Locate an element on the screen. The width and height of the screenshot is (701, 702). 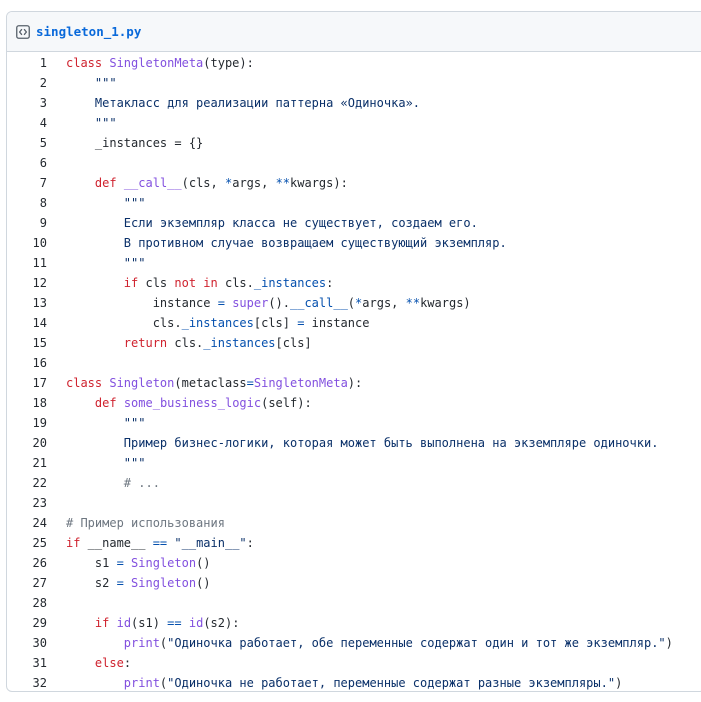
code-text: s2 = Singleton() is located at coordinates (129, 583).